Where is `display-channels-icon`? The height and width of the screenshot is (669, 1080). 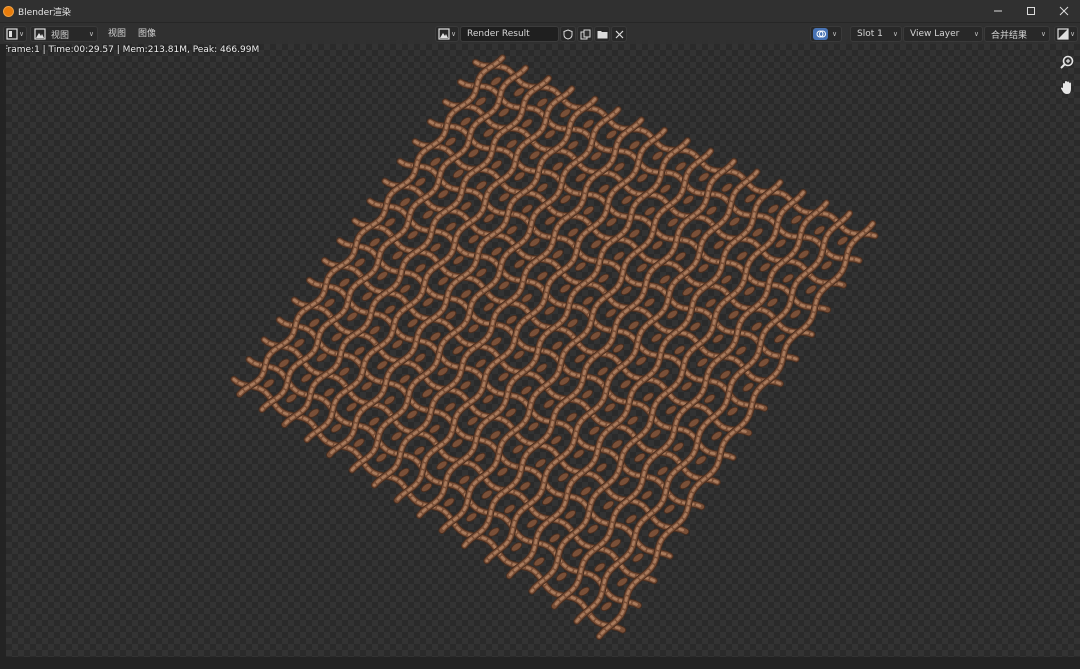 display-channels-icon is located at coordinates (1063, 34).